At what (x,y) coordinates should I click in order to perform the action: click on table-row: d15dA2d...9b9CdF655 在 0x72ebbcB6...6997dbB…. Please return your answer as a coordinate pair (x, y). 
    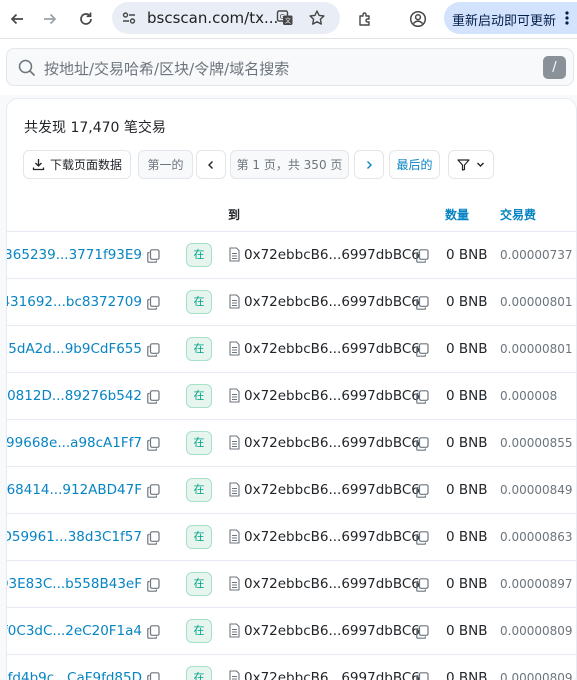
    Looking at the image, I should click on (291, 349).